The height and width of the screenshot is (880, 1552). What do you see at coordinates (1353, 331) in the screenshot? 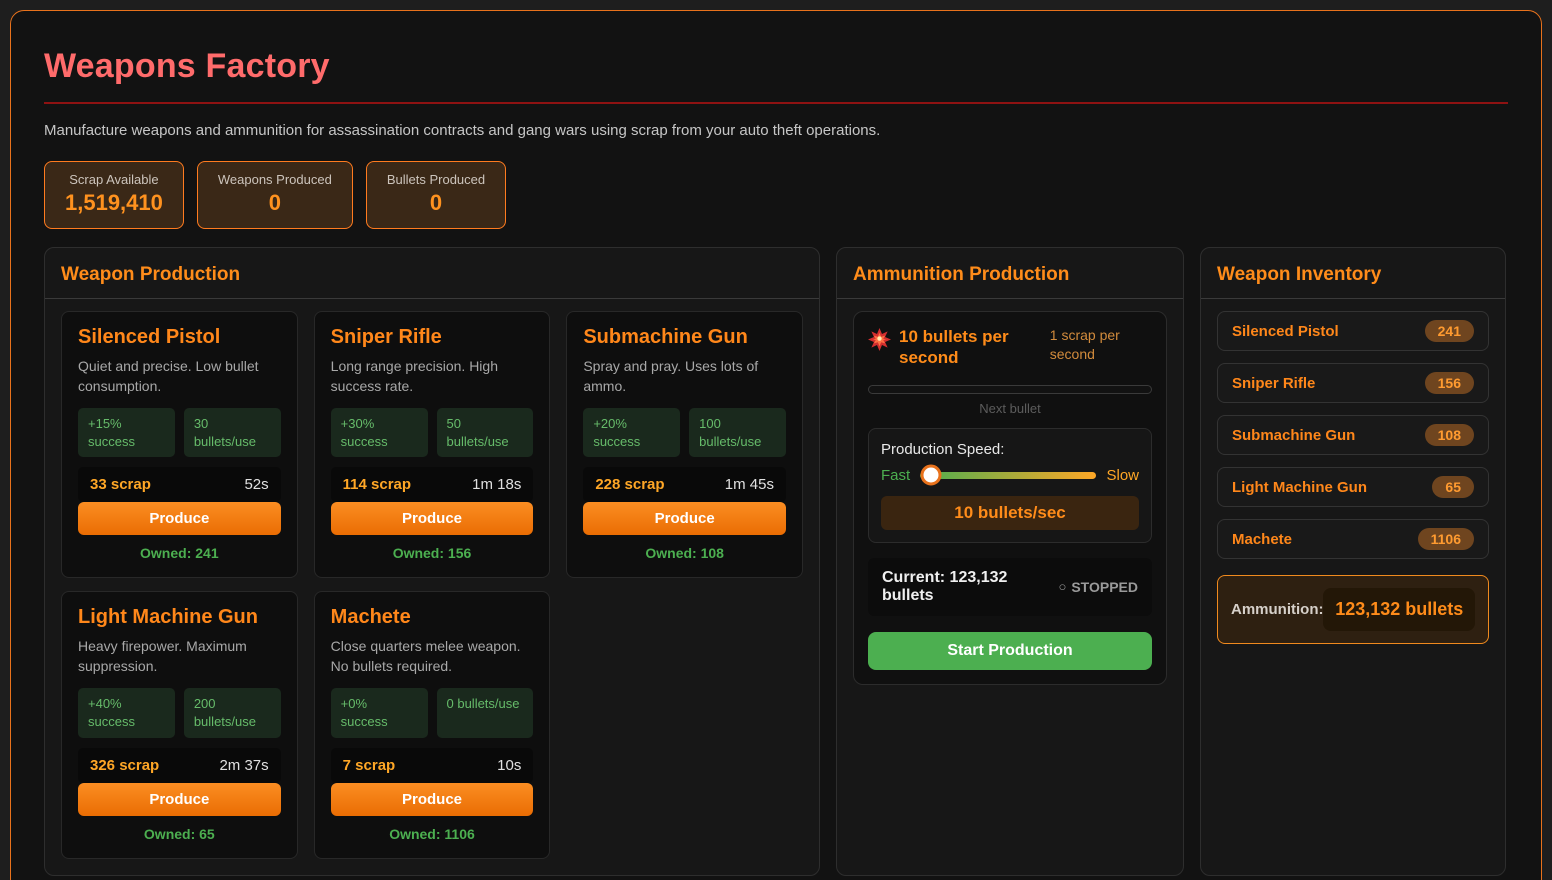
I see `inventory-row-silenced-pistol: Silenced Pistol 241` at bounding box center [1353, 331].